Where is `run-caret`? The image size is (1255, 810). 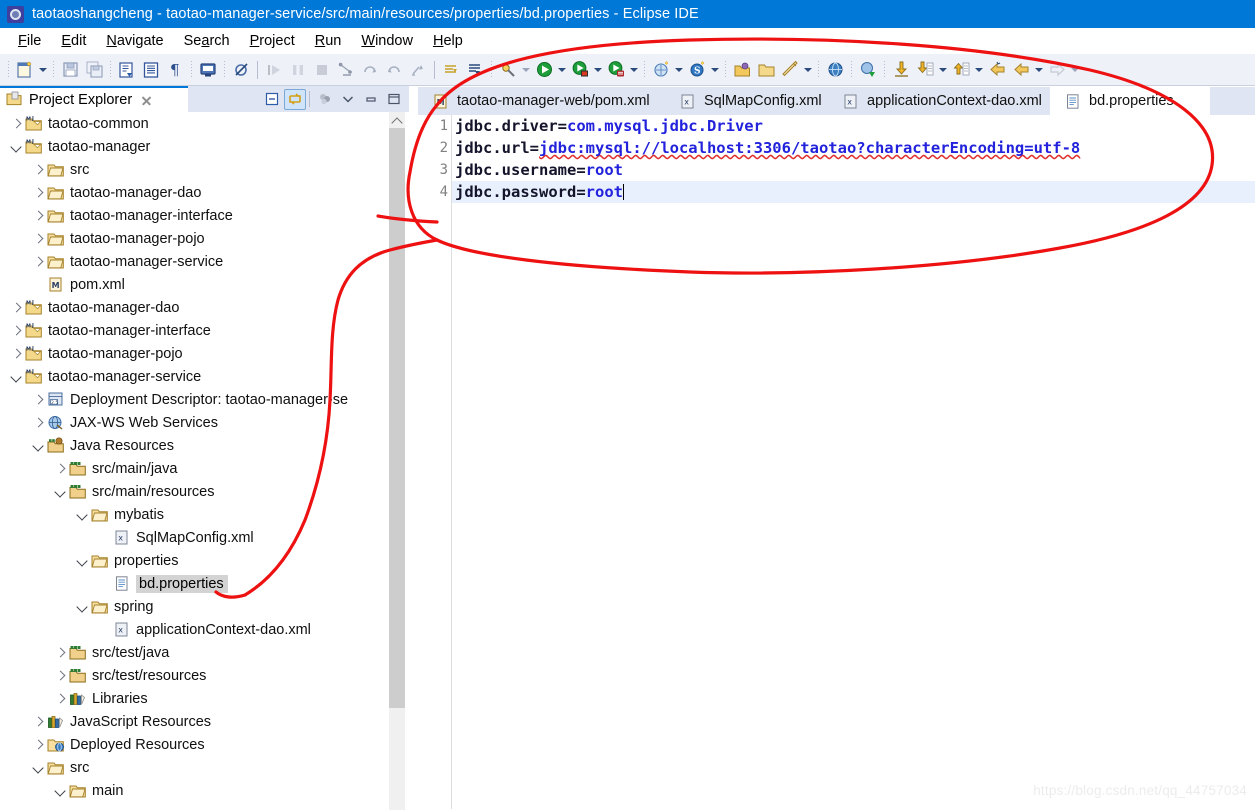
run-caret is located at coordinates (597, 70).